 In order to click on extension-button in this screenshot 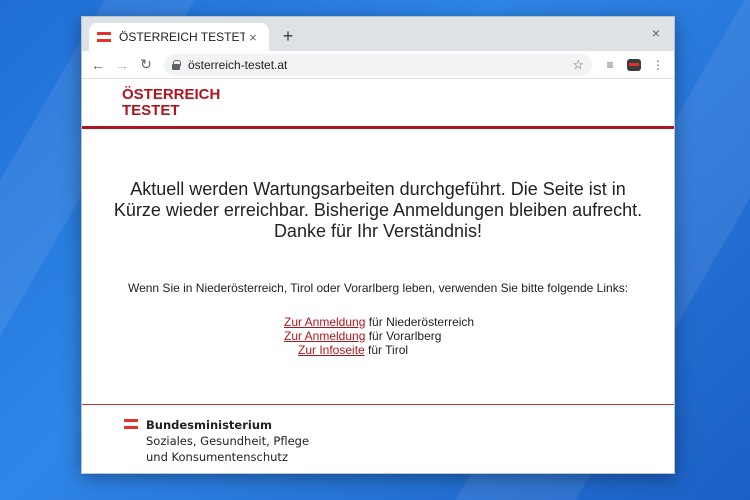, I will do `click(634, 65)`.